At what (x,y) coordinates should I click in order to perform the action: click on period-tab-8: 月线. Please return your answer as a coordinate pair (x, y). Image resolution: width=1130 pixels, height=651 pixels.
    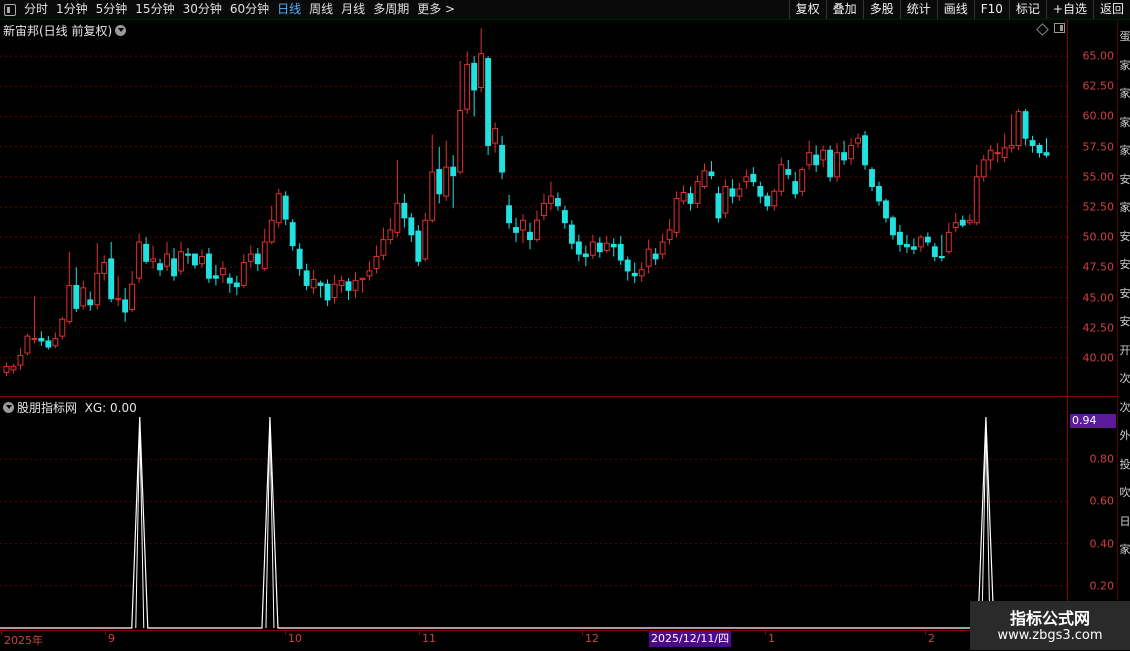
    Looking at the image, I should click on (353, 9).